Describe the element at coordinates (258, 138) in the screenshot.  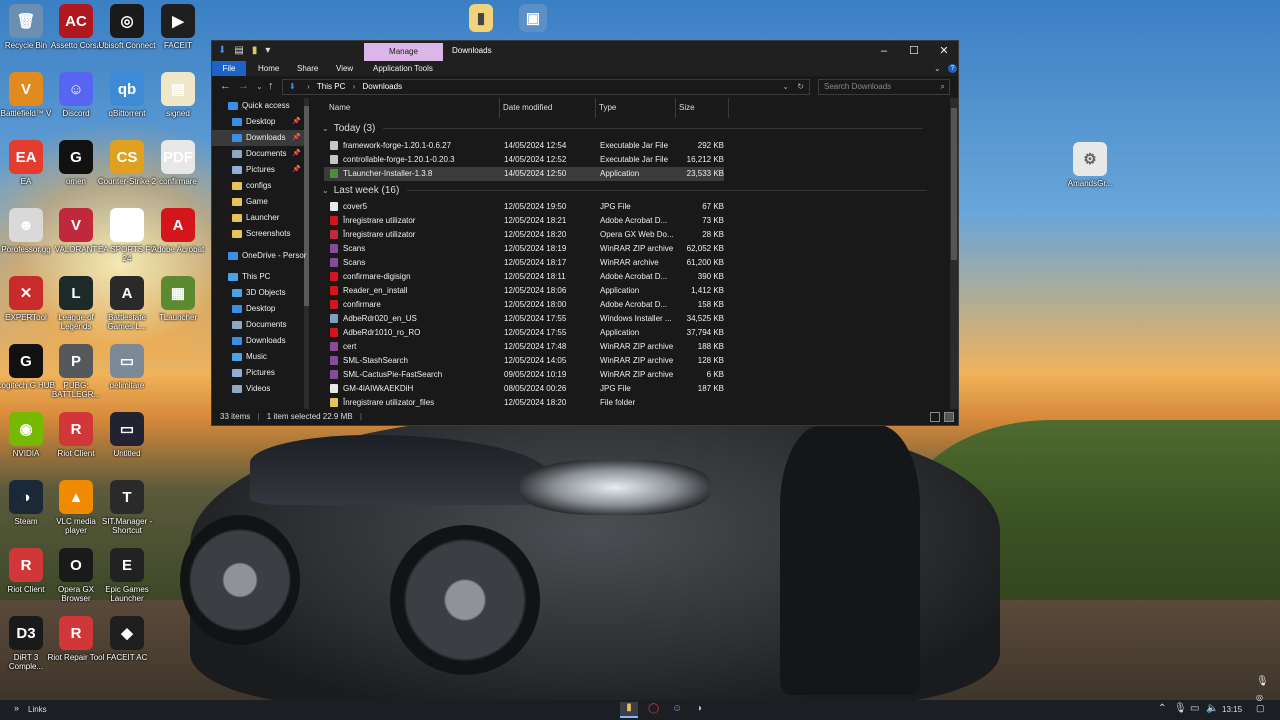
I see `nav-item: Downloads 📌` at that location.